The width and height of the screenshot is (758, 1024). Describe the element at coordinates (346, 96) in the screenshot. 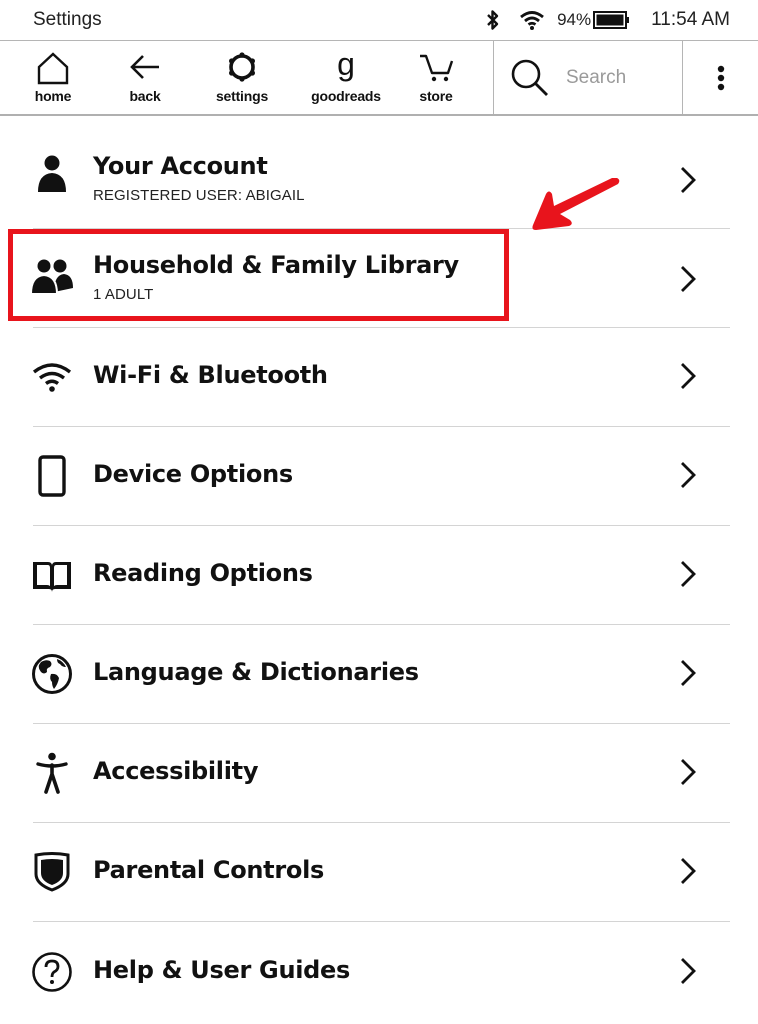

I see `goodreads-label: goodreads` at that location.